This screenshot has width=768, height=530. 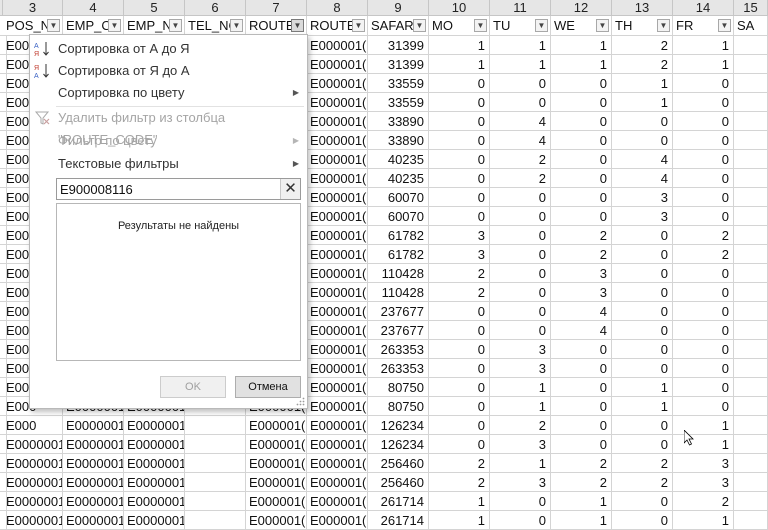 I want to click on header-cell: SAFARI ▼, so click(x=398, y=26).